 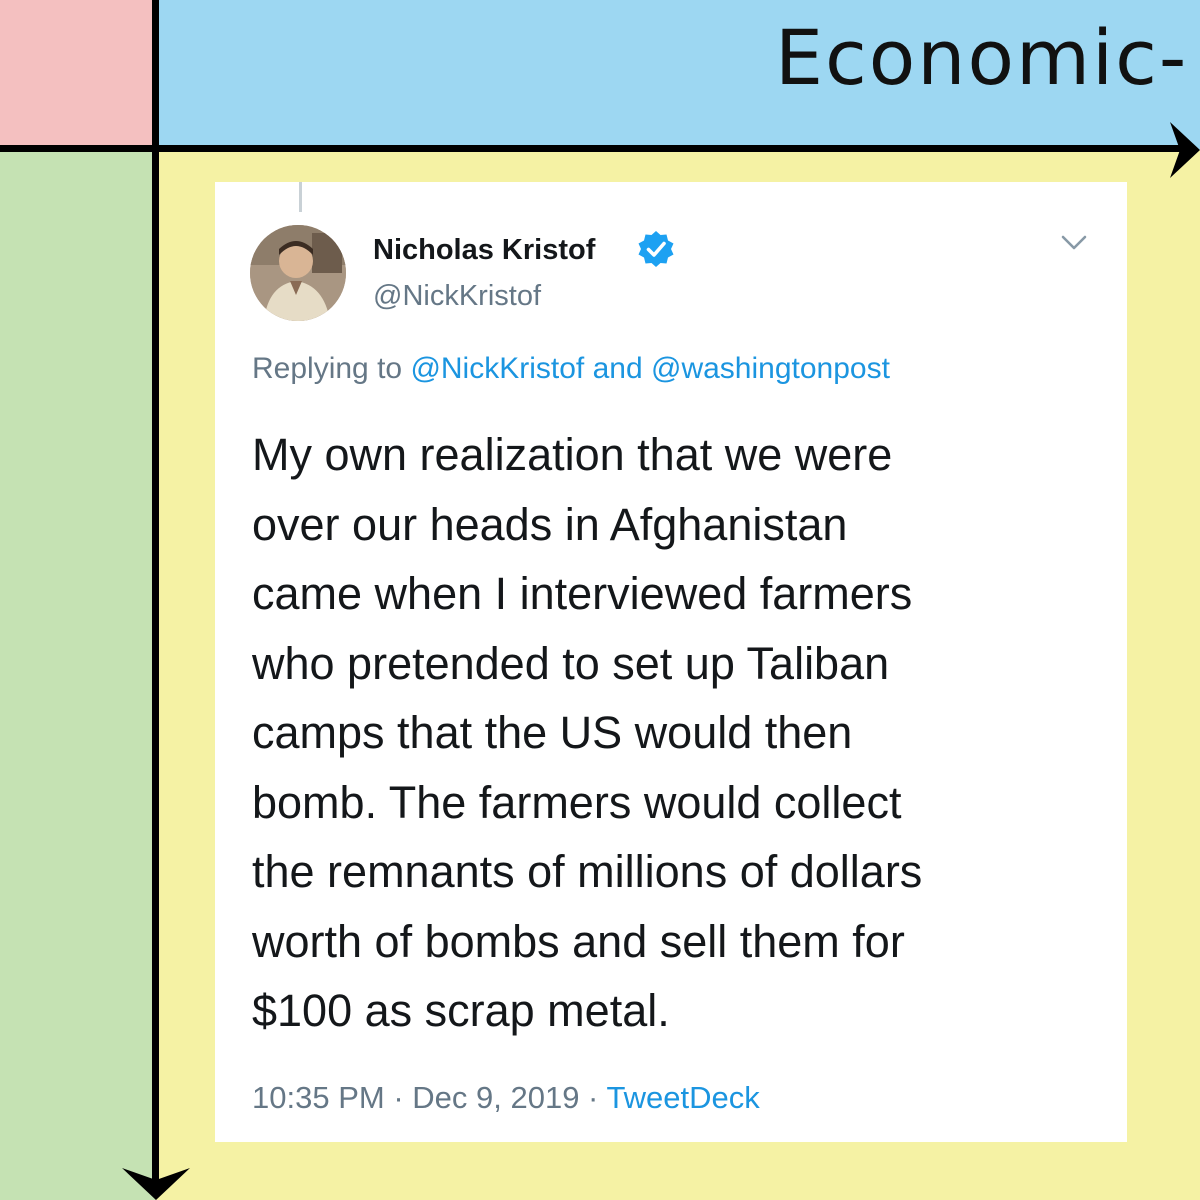 I want to click on chevron-down-icon, so click(x=1074, y=243).